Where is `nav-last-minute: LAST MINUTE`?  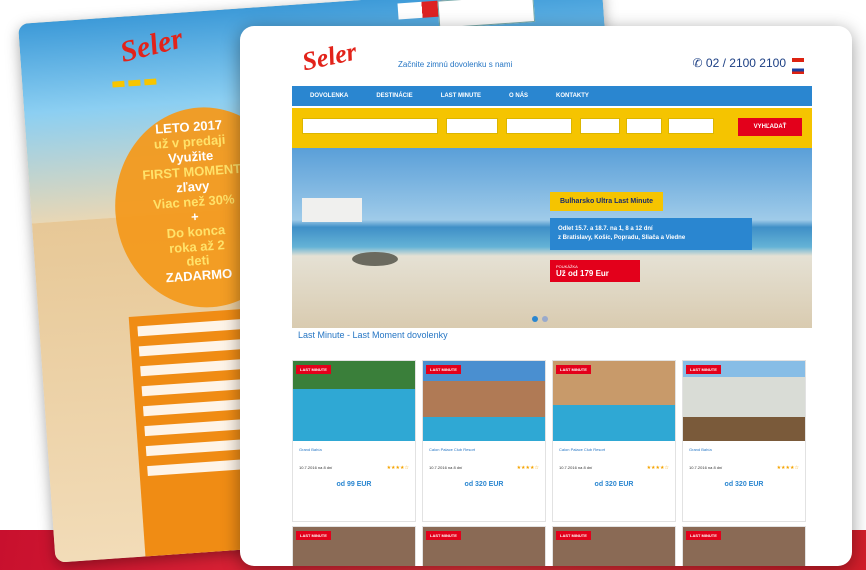 nav-last-minute: LAST MINUTE is located at coordinates (461, 96).